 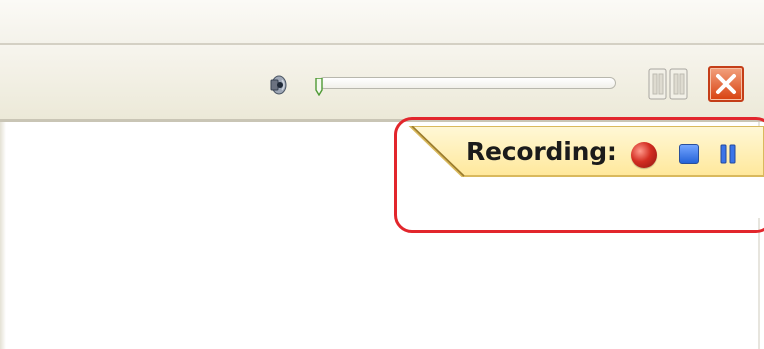 I want to click on volume-slider-track, so click(x=467, y=83).